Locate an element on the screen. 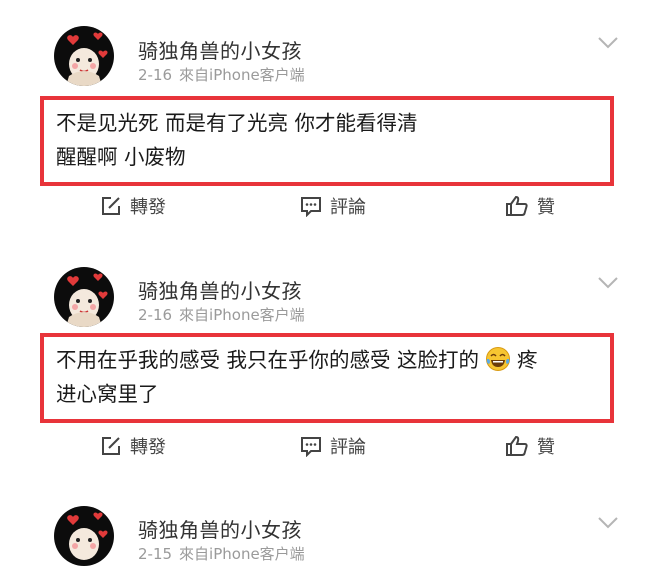 This screenshot has width=660, height=566. post-content: 不是见光死 而是有了光亮 你才能看得清 醒醒啊 小废物 is located at coordinates (327, 141).